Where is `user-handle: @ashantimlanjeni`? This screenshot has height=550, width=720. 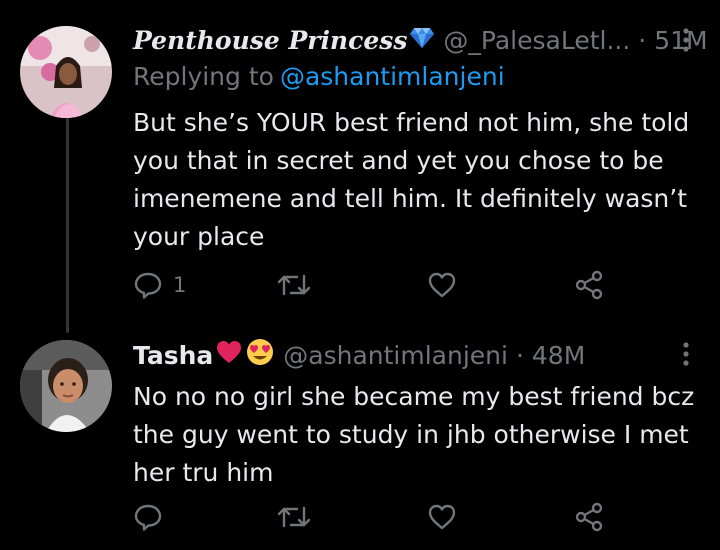
user-handle: @ashantimlanjeni is located at coordinates (395, 355).